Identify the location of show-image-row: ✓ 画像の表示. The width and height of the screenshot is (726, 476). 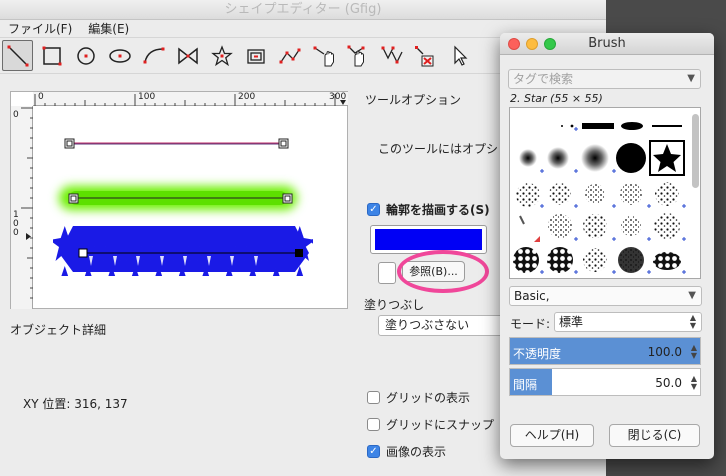
(406, 451).